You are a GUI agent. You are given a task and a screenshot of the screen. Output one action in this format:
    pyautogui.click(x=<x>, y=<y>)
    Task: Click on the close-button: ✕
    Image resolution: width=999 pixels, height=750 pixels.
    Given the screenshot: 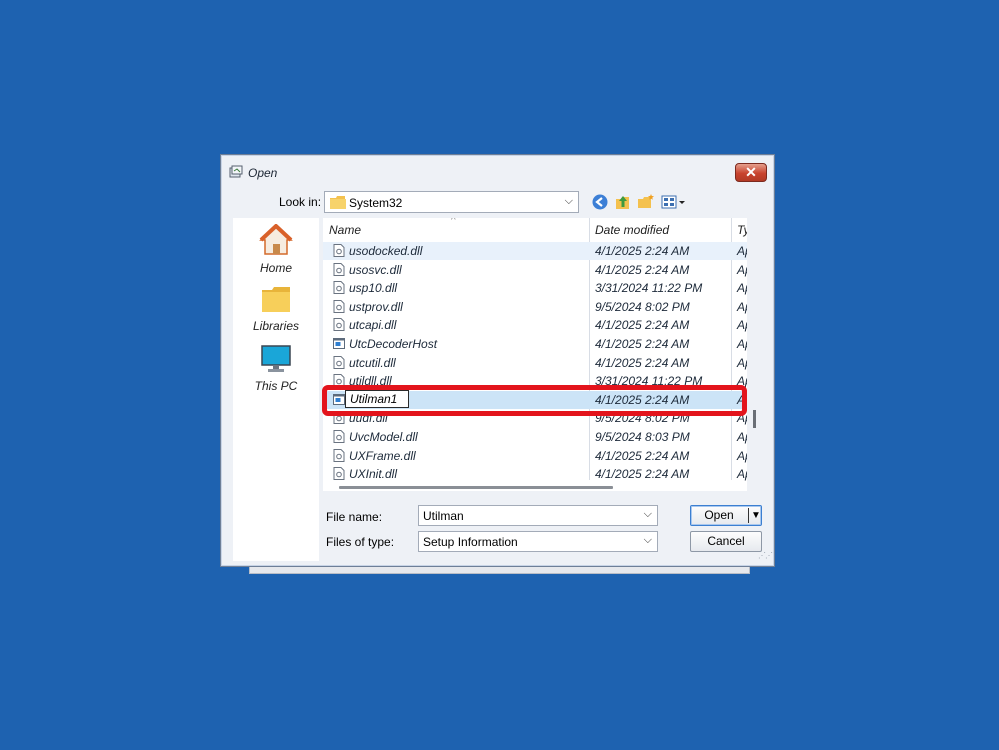 What is the action you would take?
    pyautogui.click(x=751, y=172)
    